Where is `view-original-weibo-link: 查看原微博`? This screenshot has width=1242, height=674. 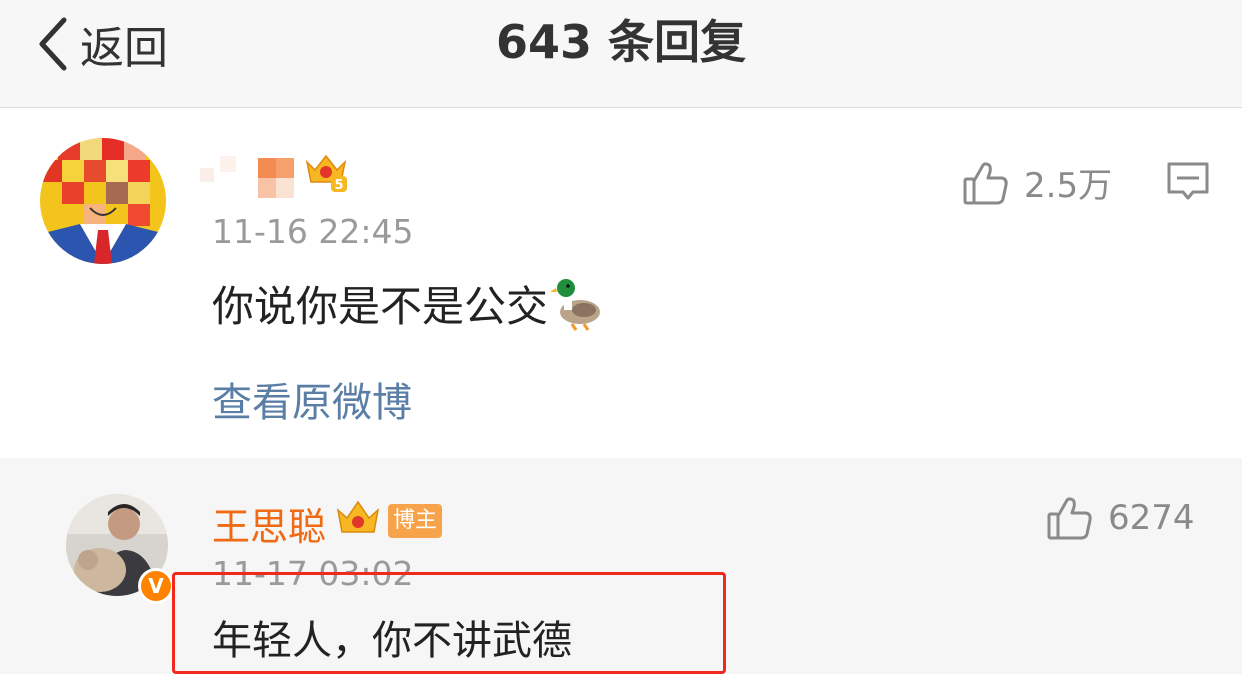 view-original-weibo-link: 查看原微博 is located at coordinates (312, 399).